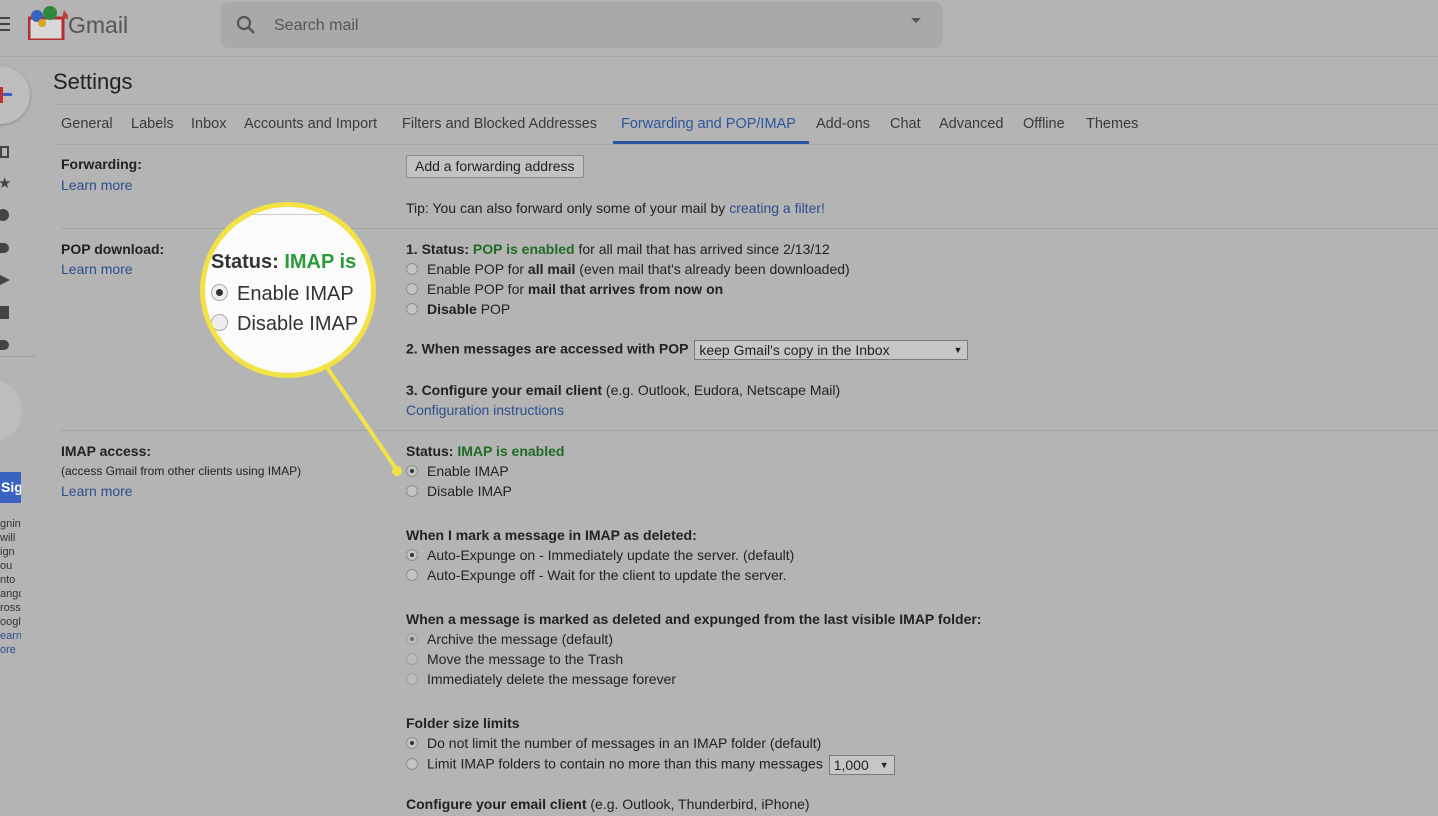 The image size is (1438, 816). I want to click on folder-size-heading: Folder size limits, so click(463, 723).